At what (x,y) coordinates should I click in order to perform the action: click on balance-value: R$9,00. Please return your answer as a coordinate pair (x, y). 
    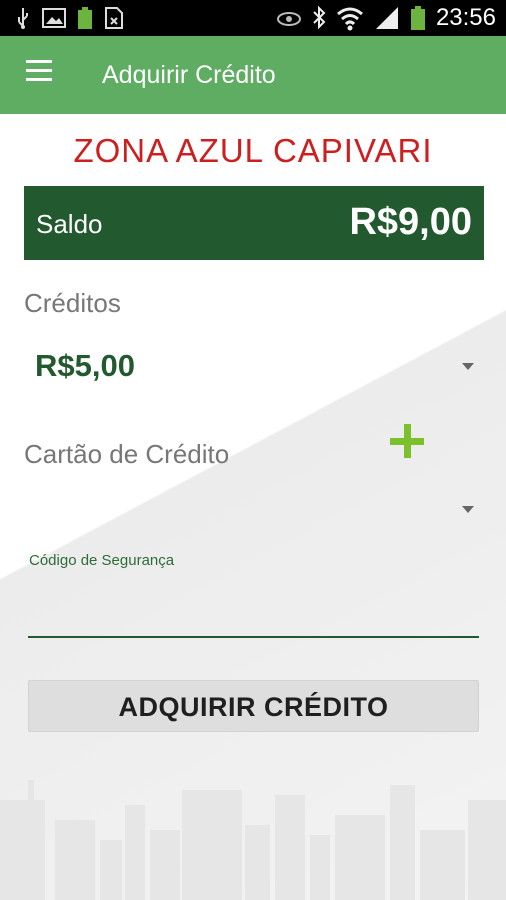
    Looking at the image, I should click on (410, 222).